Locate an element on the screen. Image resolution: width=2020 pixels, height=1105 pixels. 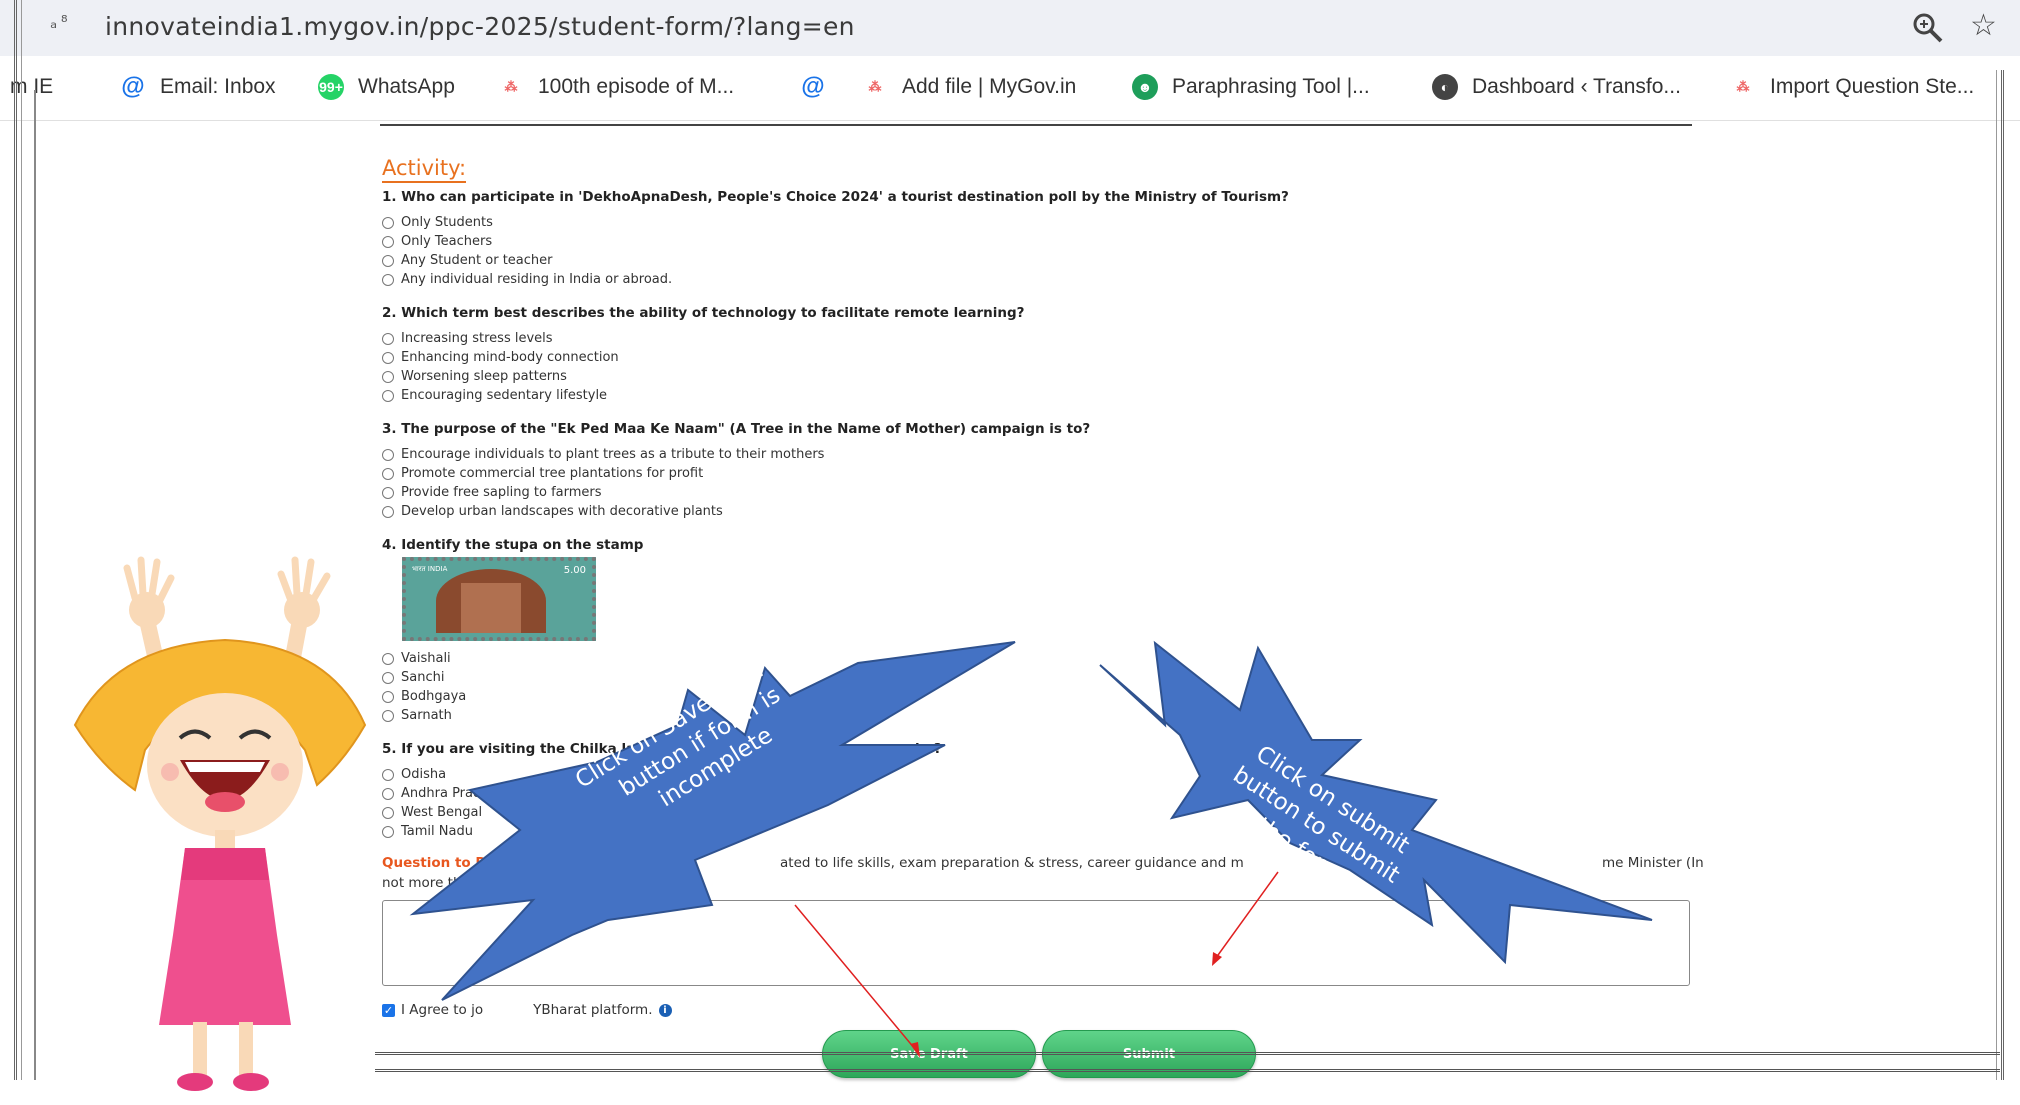
option-radio: Sanchi is located at coordinates (413, 677).